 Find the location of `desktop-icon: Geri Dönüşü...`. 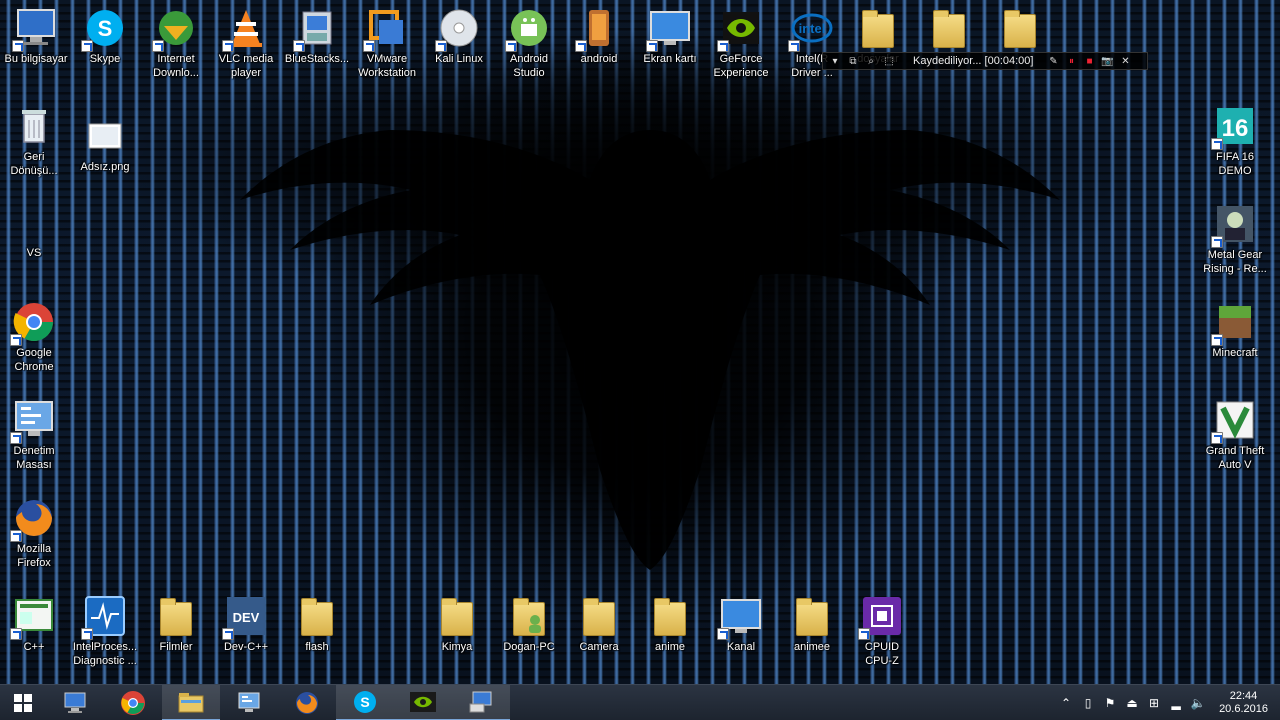

desktop-icon: Geri Dönüşü... is located at coordinates (35, 141).